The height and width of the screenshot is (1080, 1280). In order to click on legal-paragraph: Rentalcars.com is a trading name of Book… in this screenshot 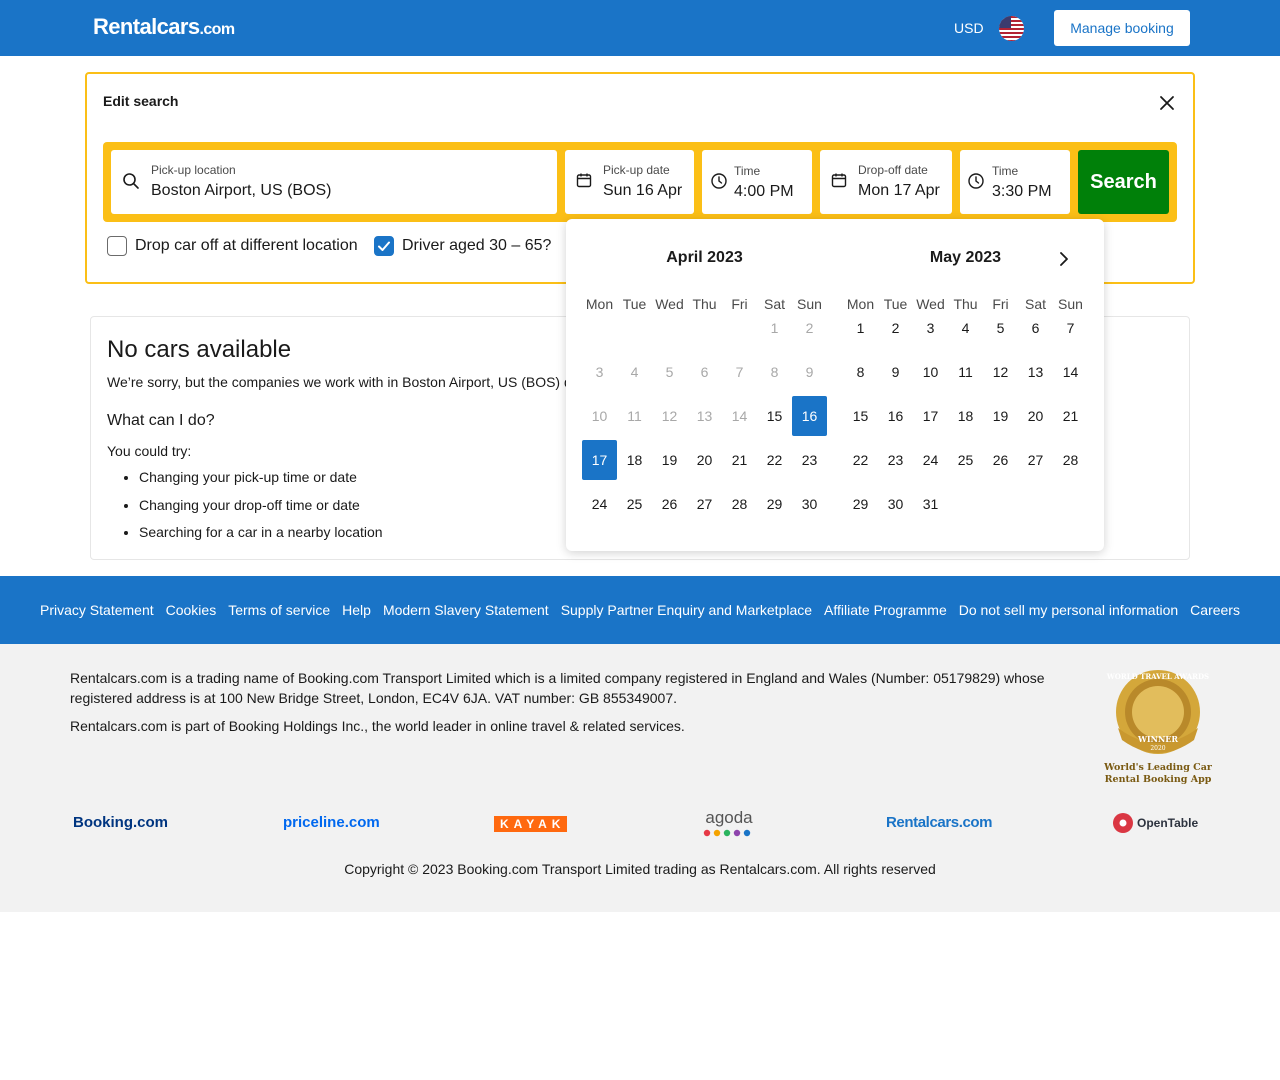, I will do `click(557, 688)`.